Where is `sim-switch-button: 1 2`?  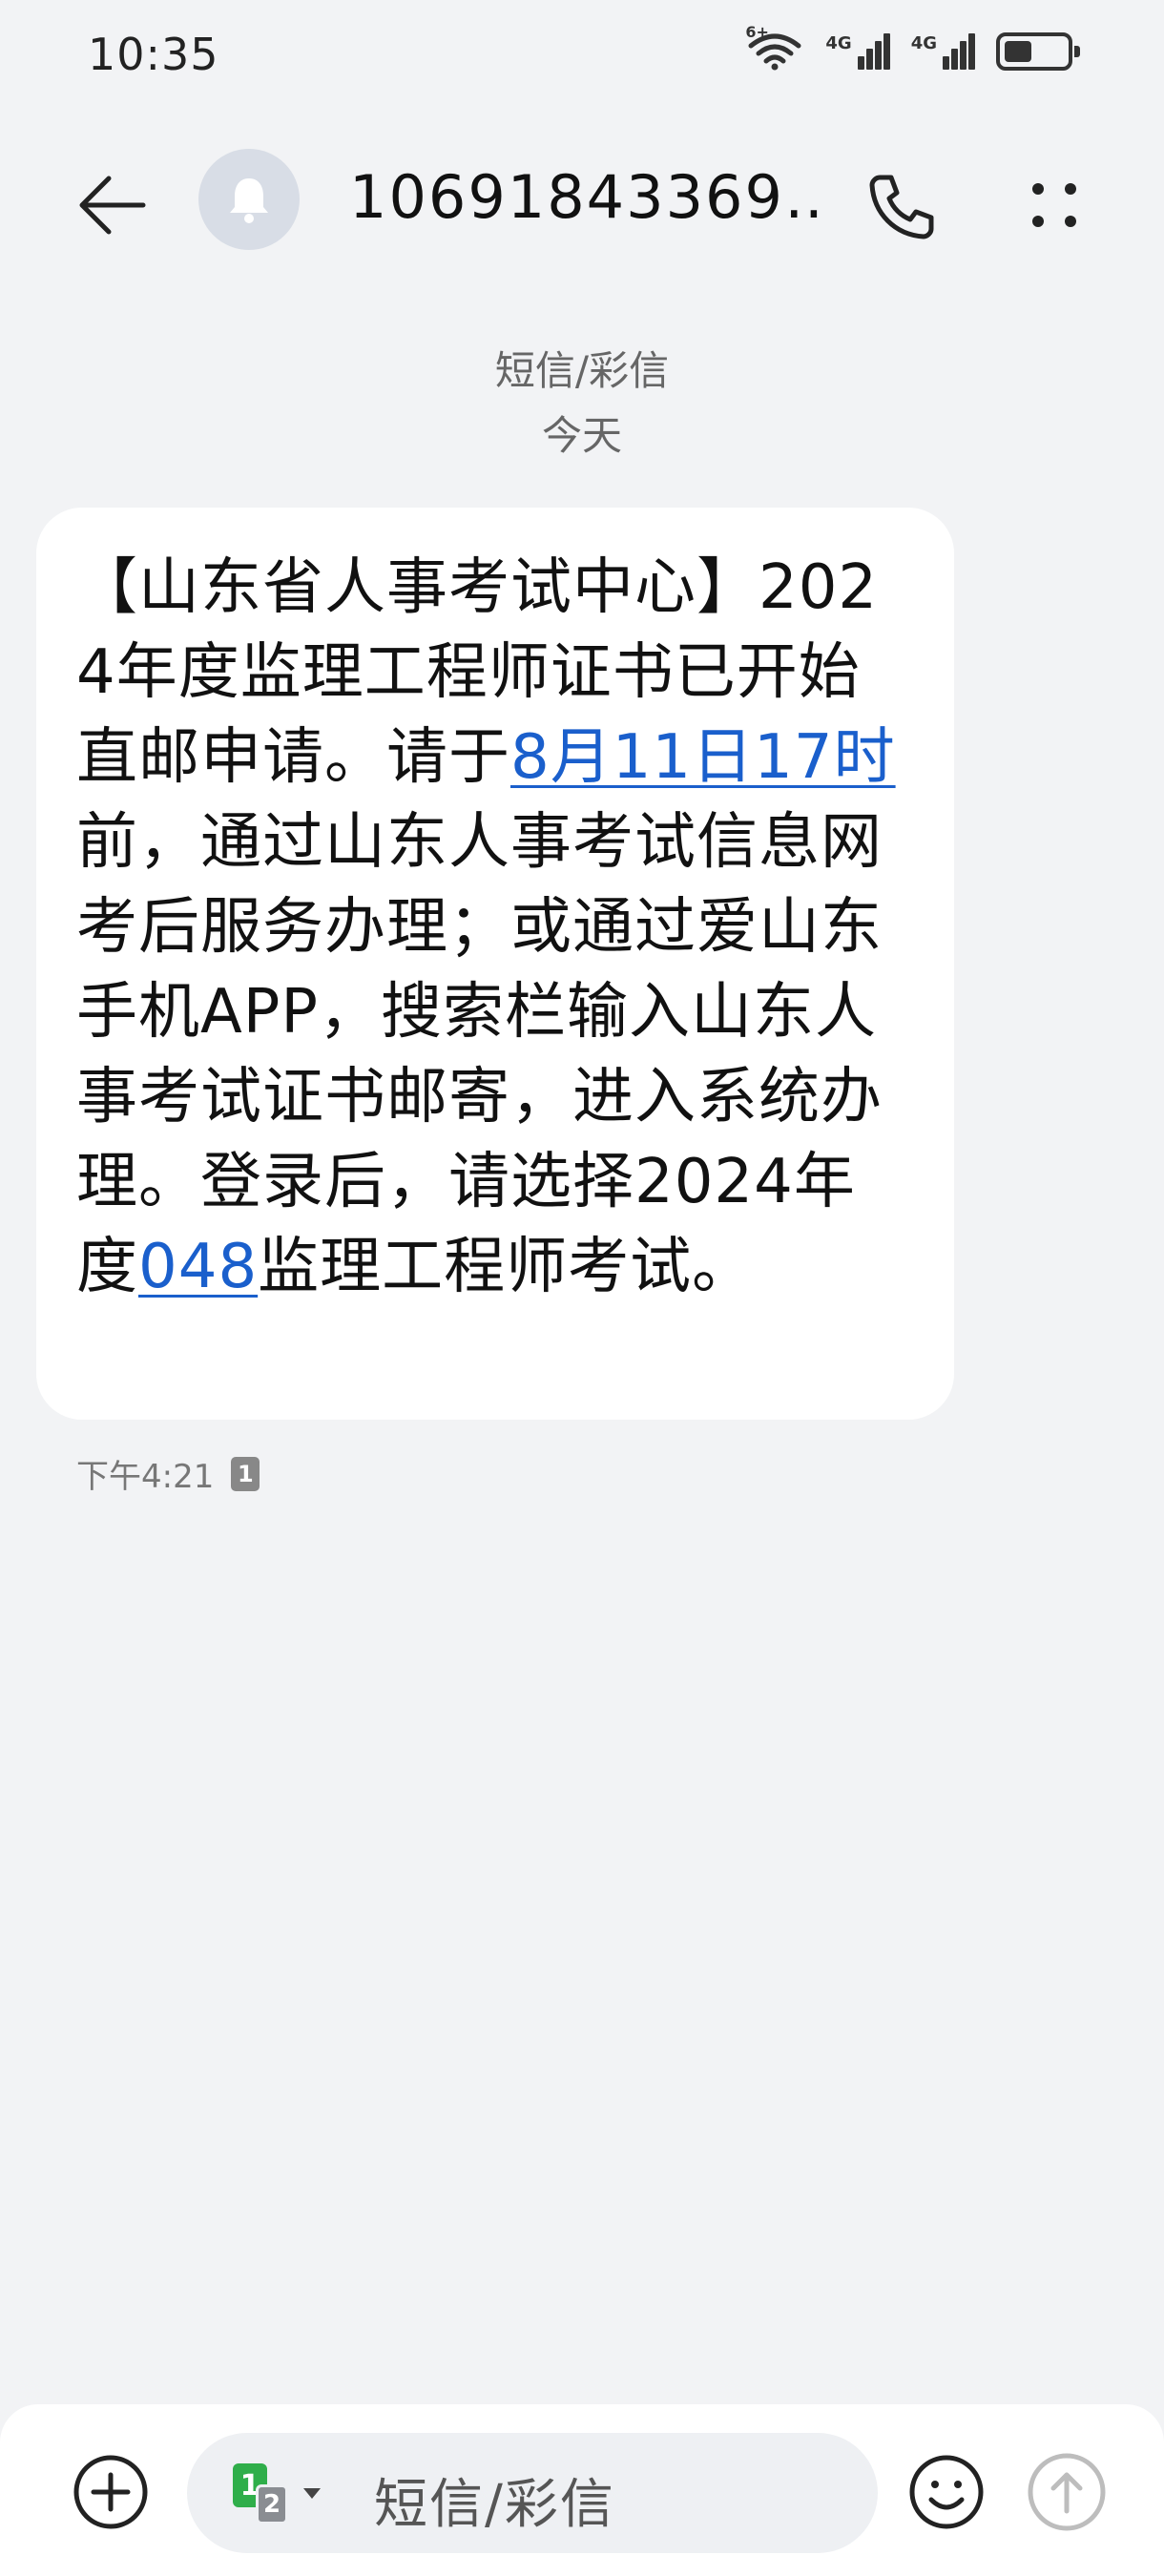
sim-switch-button: 1 2 is located at coordinates (279, 2493).